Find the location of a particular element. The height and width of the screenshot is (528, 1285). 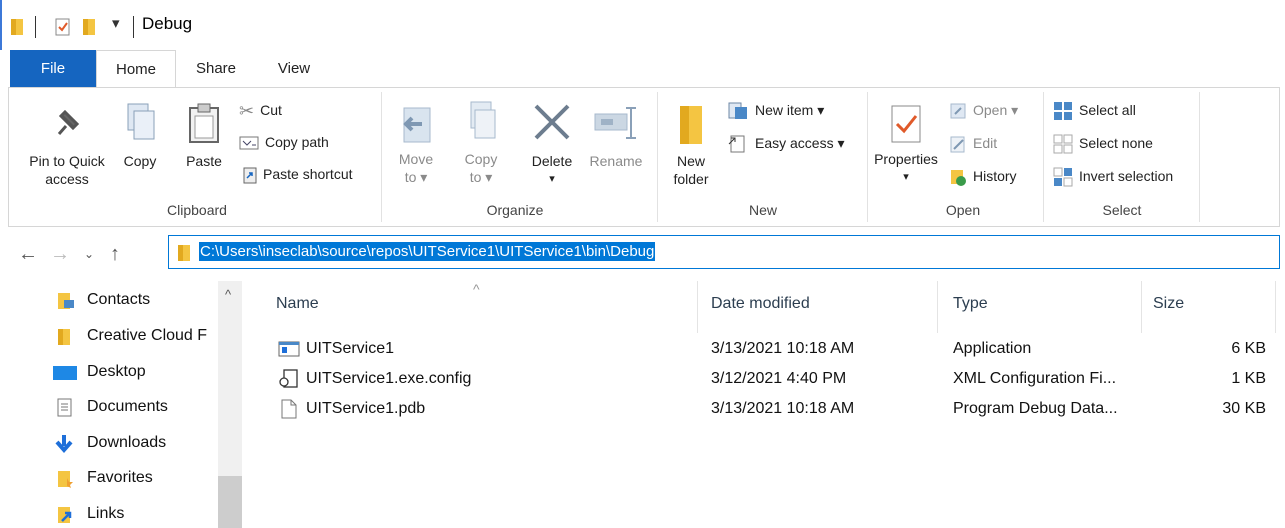

clipboard-group-label: Clipboard is located at coordinates (197, 210).